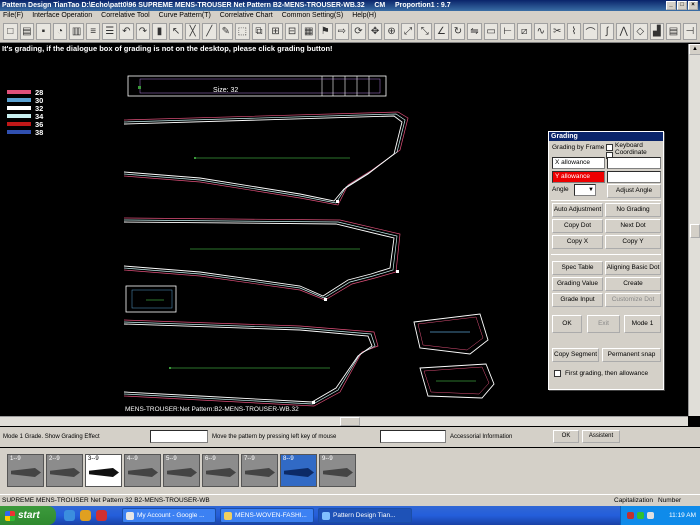 This screenshot has height=525, width=700. Describe the element at coordinates (524, 31) in the screenshot. I see `grade-icon: ⧄` at that location.